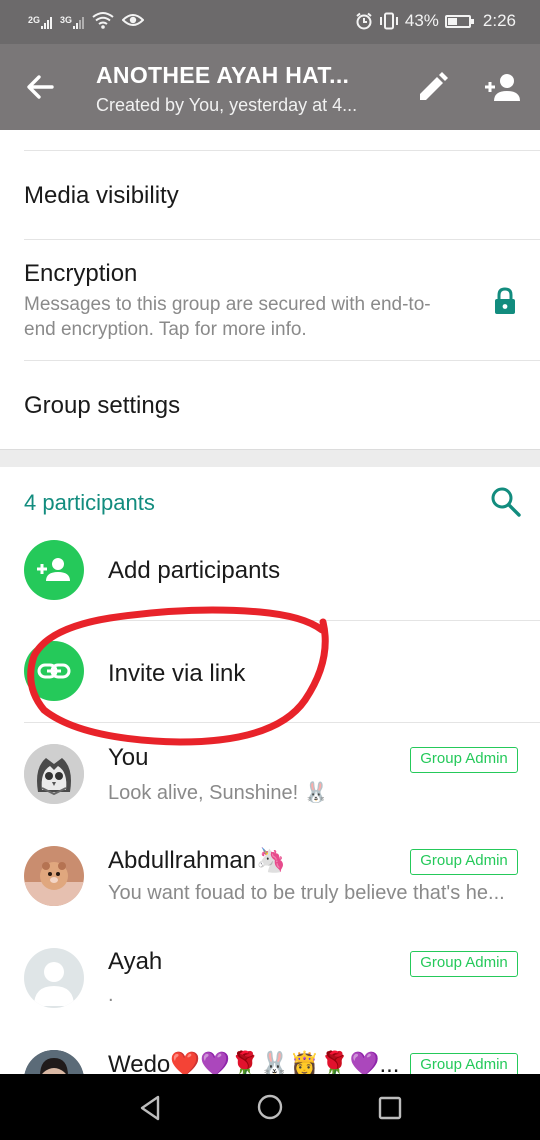 This screenshot has height=1140, width=540. Describe the element at coordinates (133, 20) in the screenshot. I see `eye-icon` at that location.